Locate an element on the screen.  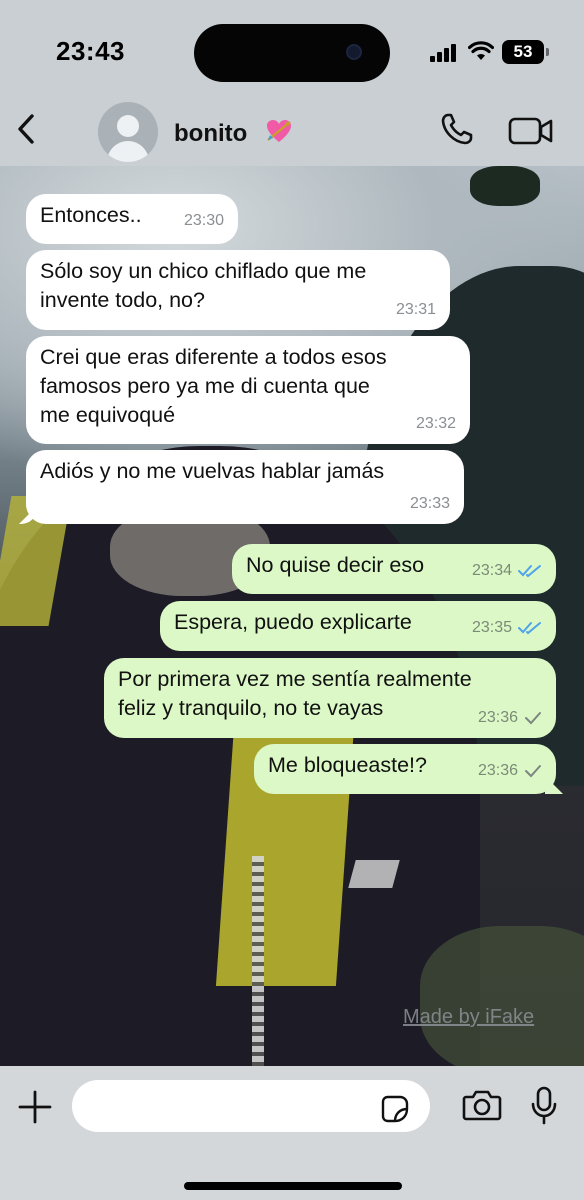
microphone-icon is located at coordinates (544, 1106).